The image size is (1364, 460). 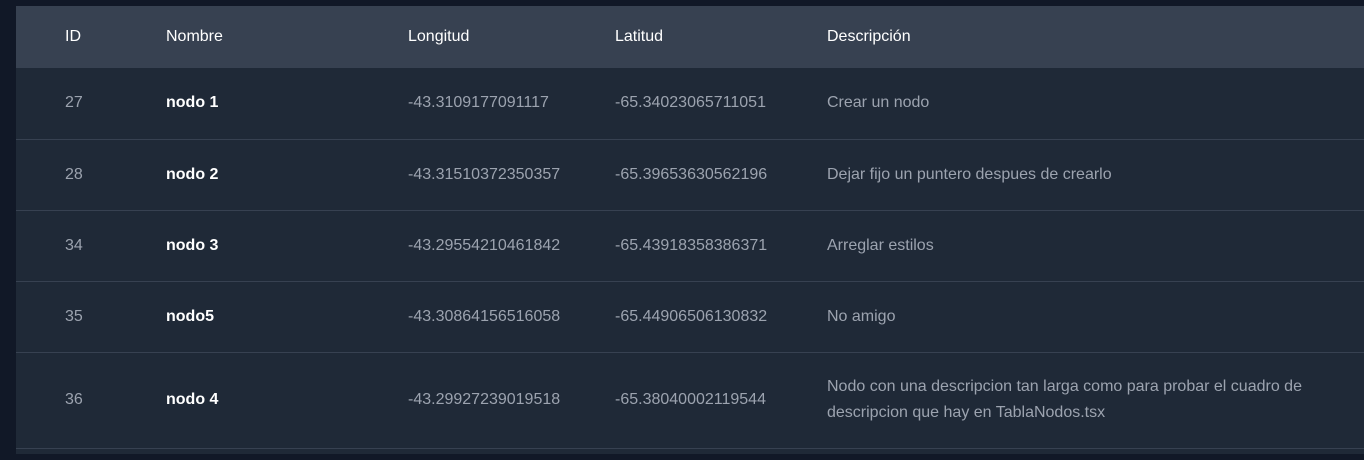 I want to click on cell-description: No amigo, so click(x=861, y=316).